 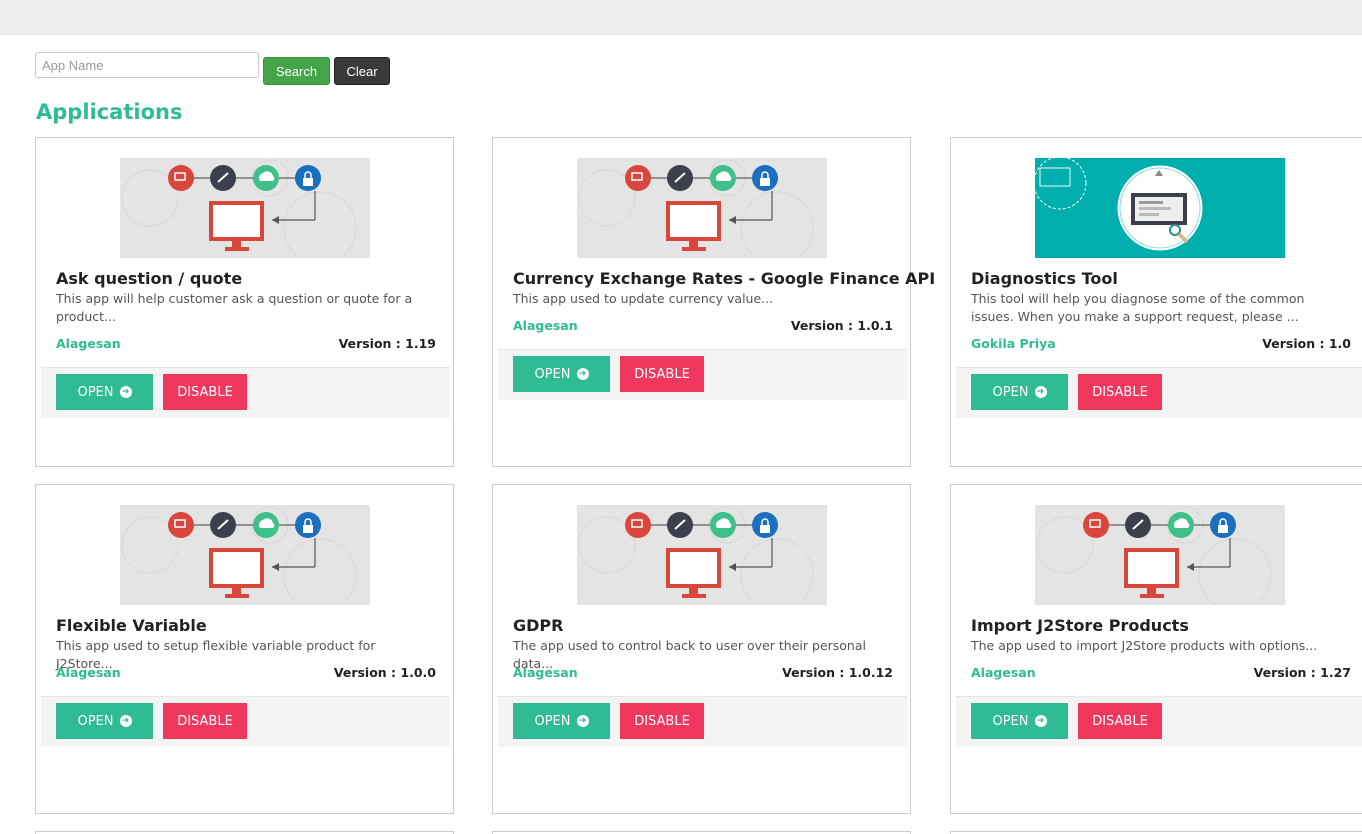 I want to click on clear-button: Clear, so click(x=362, y=71).